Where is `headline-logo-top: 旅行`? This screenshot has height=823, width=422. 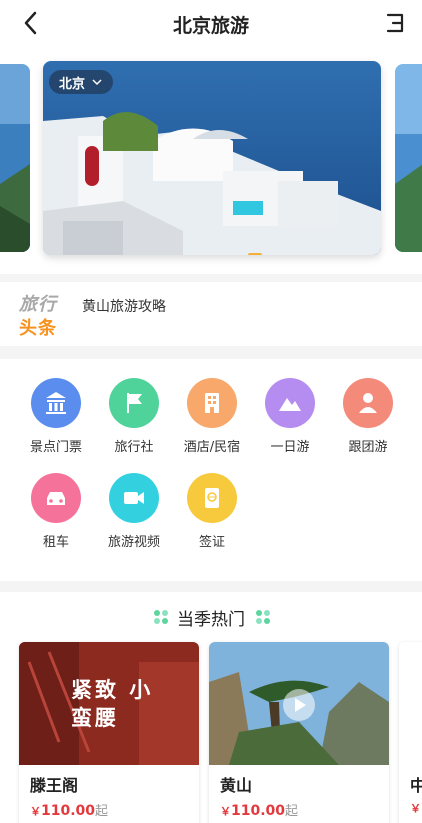
headline-logo-top: 旅行 is located at coordinates (38, 304).